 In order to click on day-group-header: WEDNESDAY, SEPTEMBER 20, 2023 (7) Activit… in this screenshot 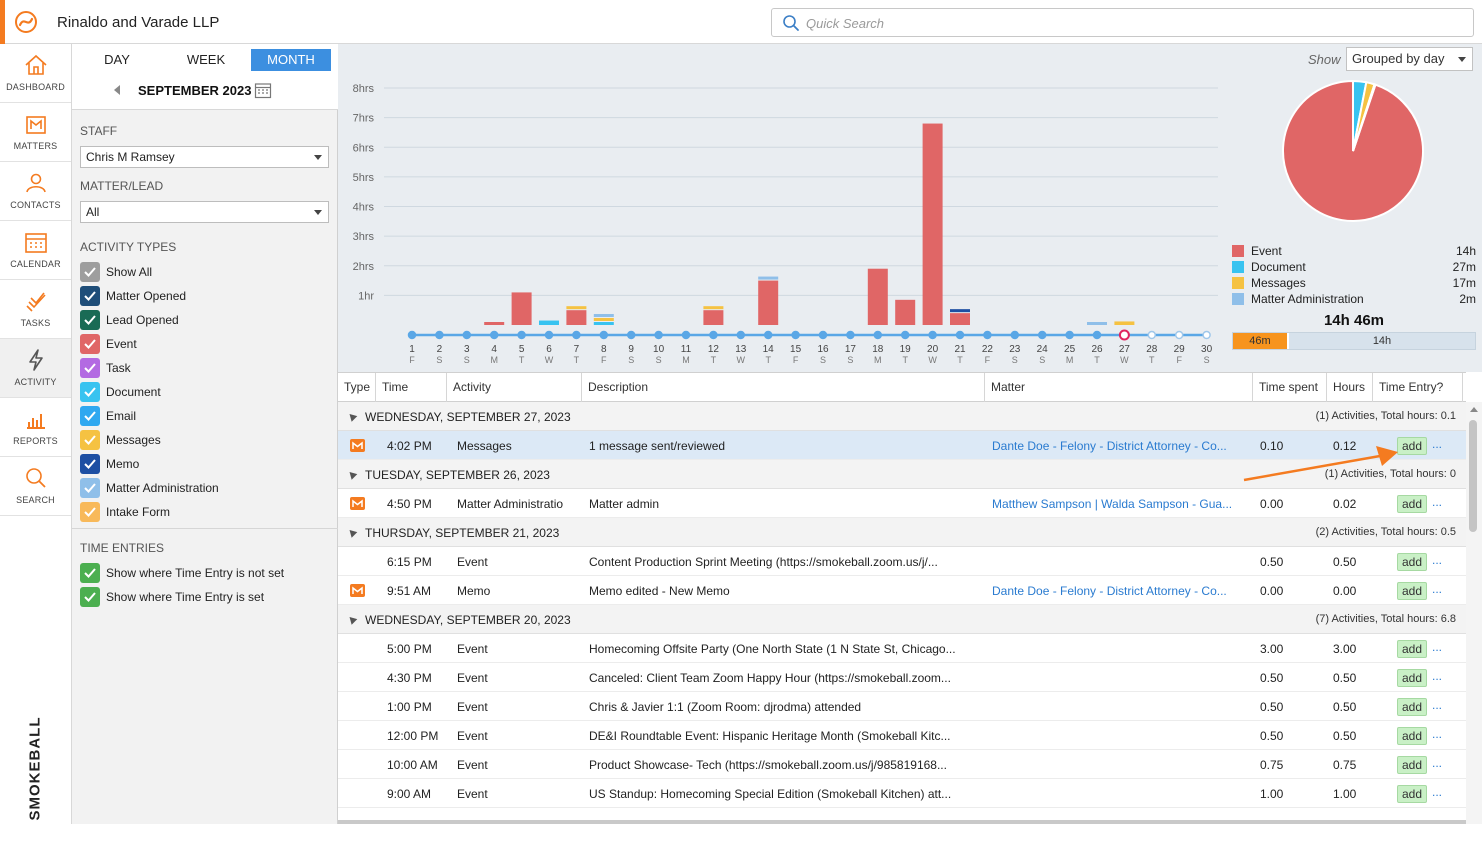, I will do `click(902, 619)`.